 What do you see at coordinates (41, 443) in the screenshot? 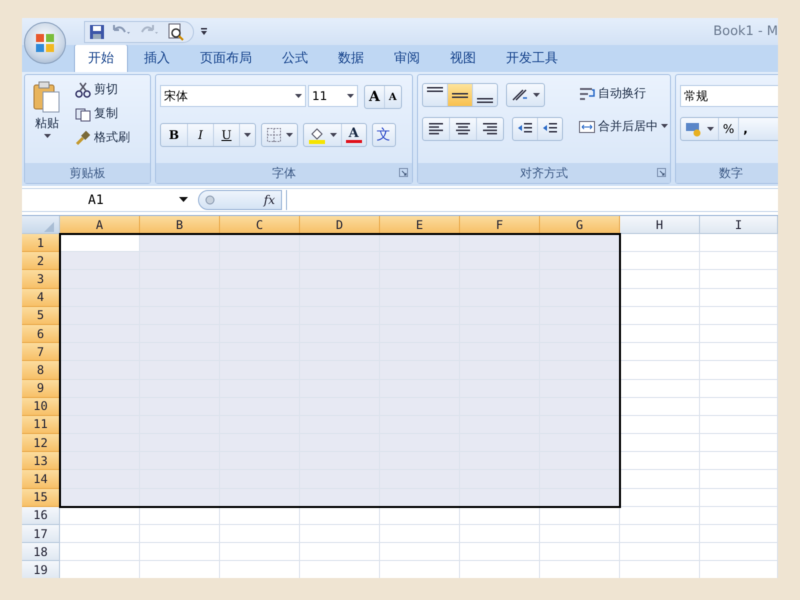
I see `row-header: 12` at bounding box center [41, 443].